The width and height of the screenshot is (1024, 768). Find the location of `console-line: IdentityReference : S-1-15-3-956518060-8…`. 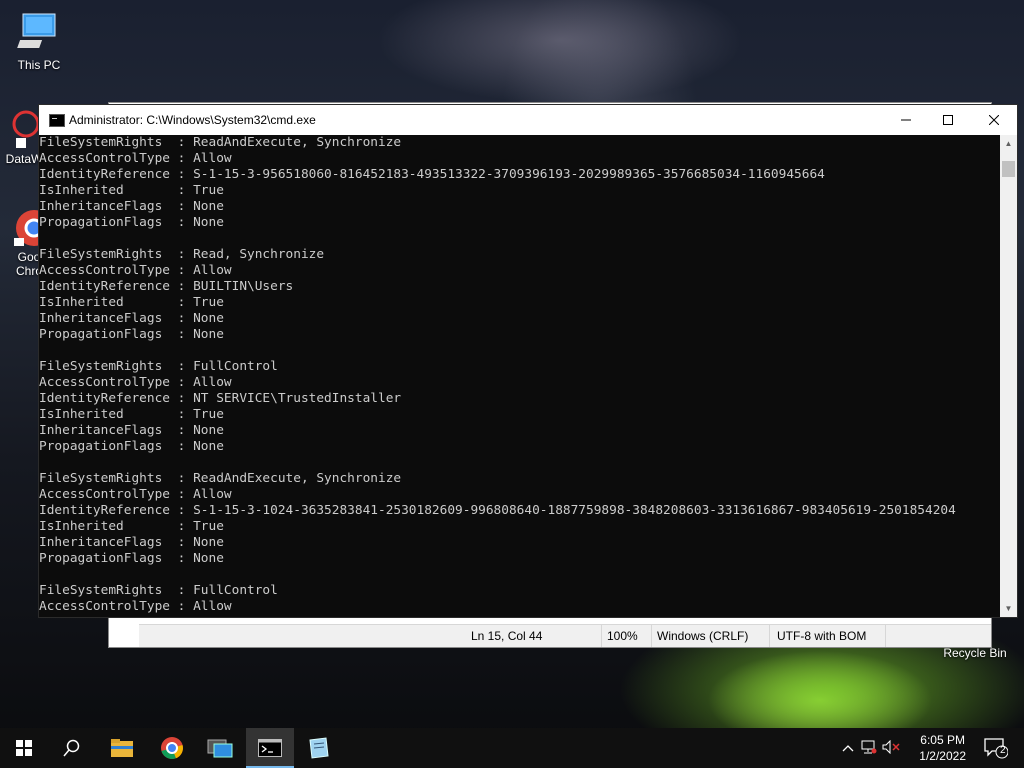

console-line: IdentityReference : S-1-15-3-956518060-8… is located at coordinates (432, 174).